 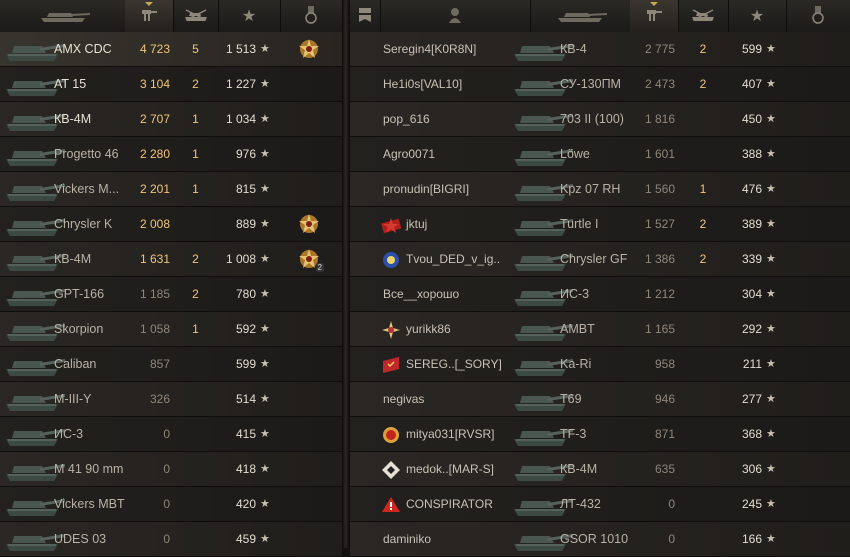 I want to click on table-row: negivas T69 946 277 ★, so click(x=600, y=399).